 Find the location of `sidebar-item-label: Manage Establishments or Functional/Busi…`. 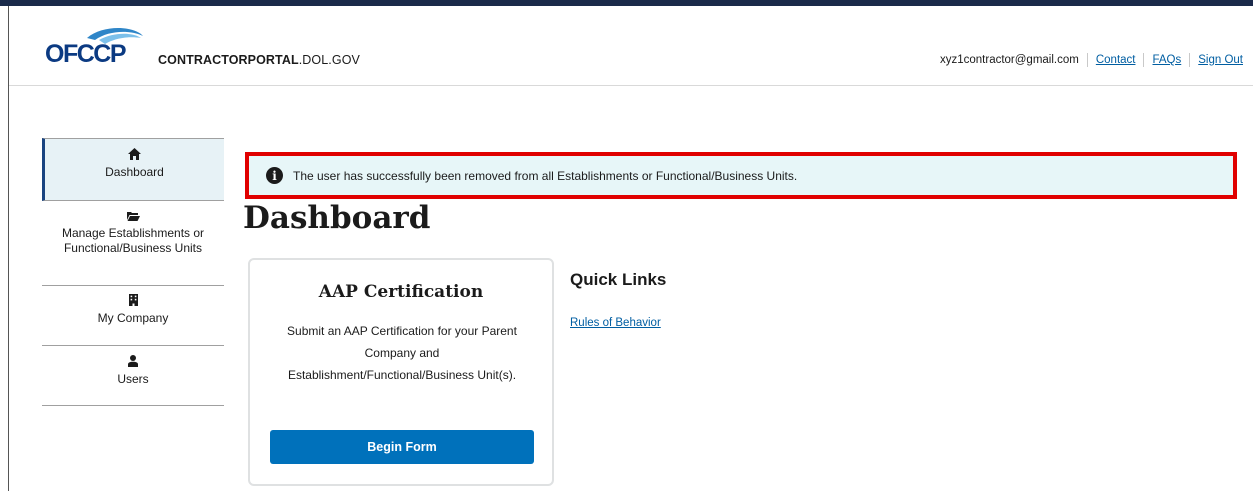

sidebar-item-label: Manage Establishments or Functional/Busi… is located at coordinates (133, 240).